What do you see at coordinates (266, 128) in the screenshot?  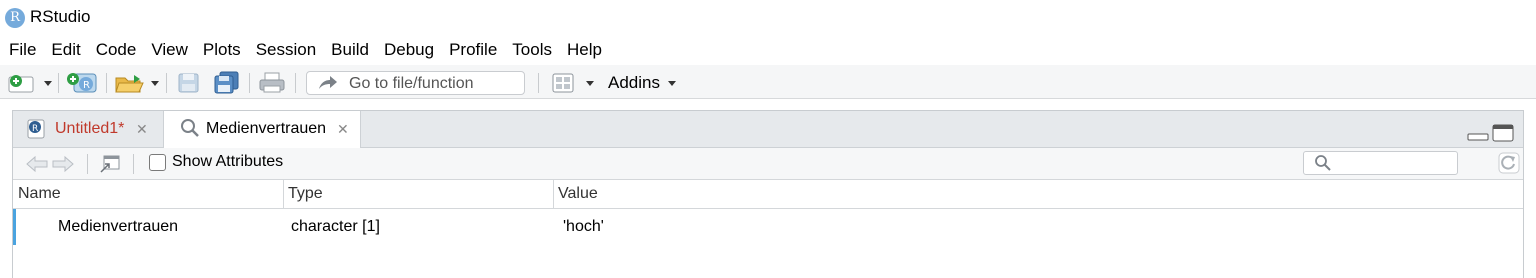 I see `tab-medienvertrauen-label: Medienvertrauen` at bounding box center [266, 128].